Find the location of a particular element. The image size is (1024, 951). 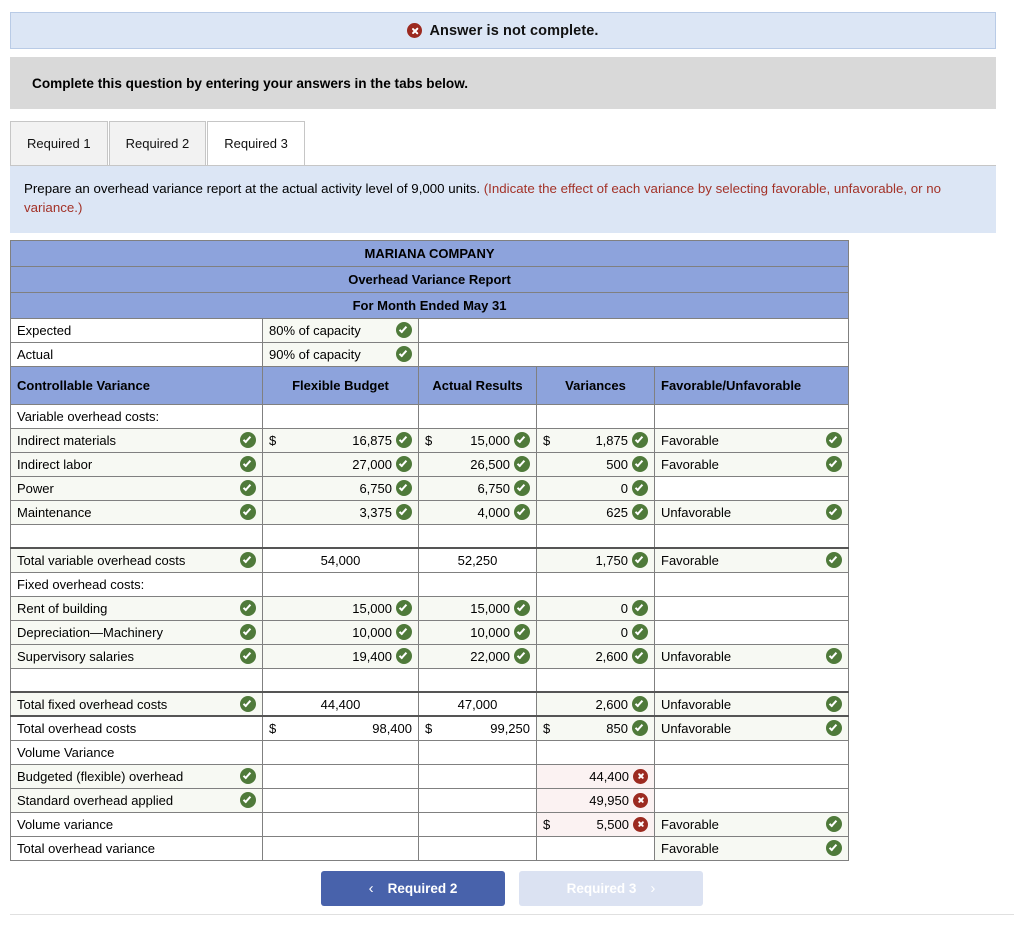

actual-cell: $99,250 is located at coordinates (477, 728).